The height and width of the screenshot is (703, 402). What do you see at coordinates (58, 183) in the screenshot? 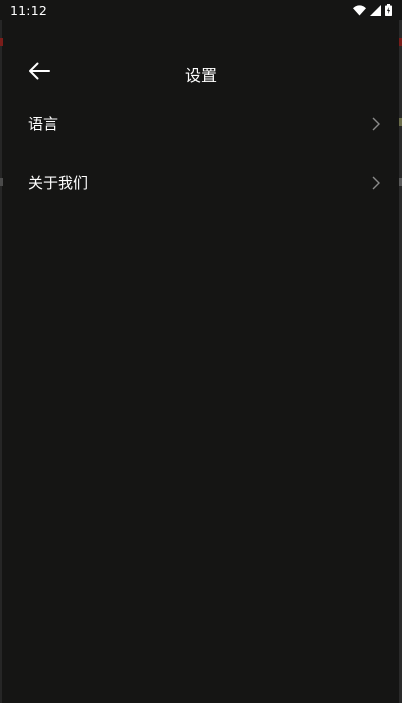
I see `menu-item-label: 关于我们` at bounding box center [58, 183].